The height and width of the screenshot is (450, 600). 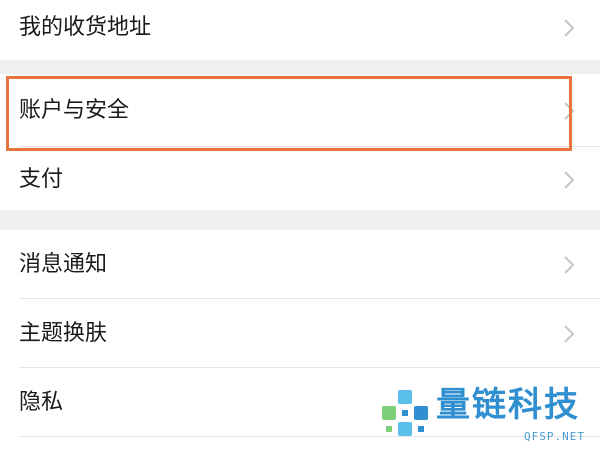 I want to click on settings-item-label: 主题换肤, so click(x=63, y=333).